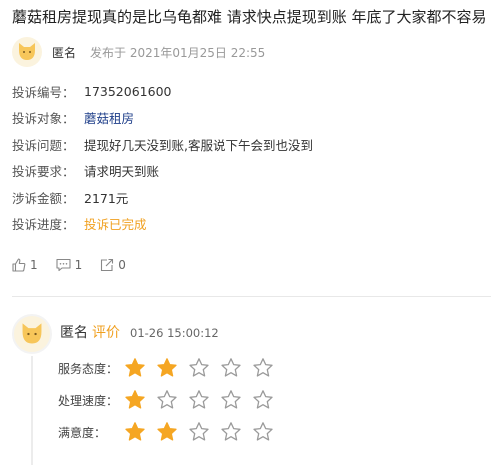 The image size is (499, 465). Describe the element at coordinates (128, 91) in the screenshot. I see `complaint-id: 17352061600` at that location.